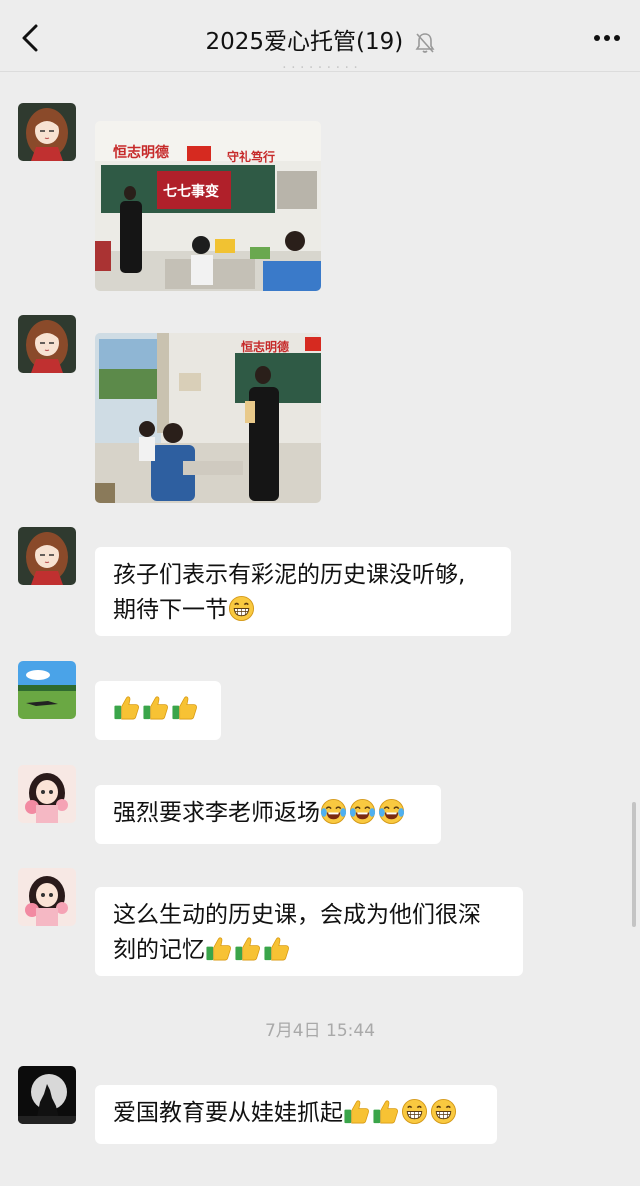 The width and height of the screenshot is (640, 1186). What do you see at coordinates (607, 37) in the screenshot?
I see `more-dots-icon` at bounding box center [607, 37].